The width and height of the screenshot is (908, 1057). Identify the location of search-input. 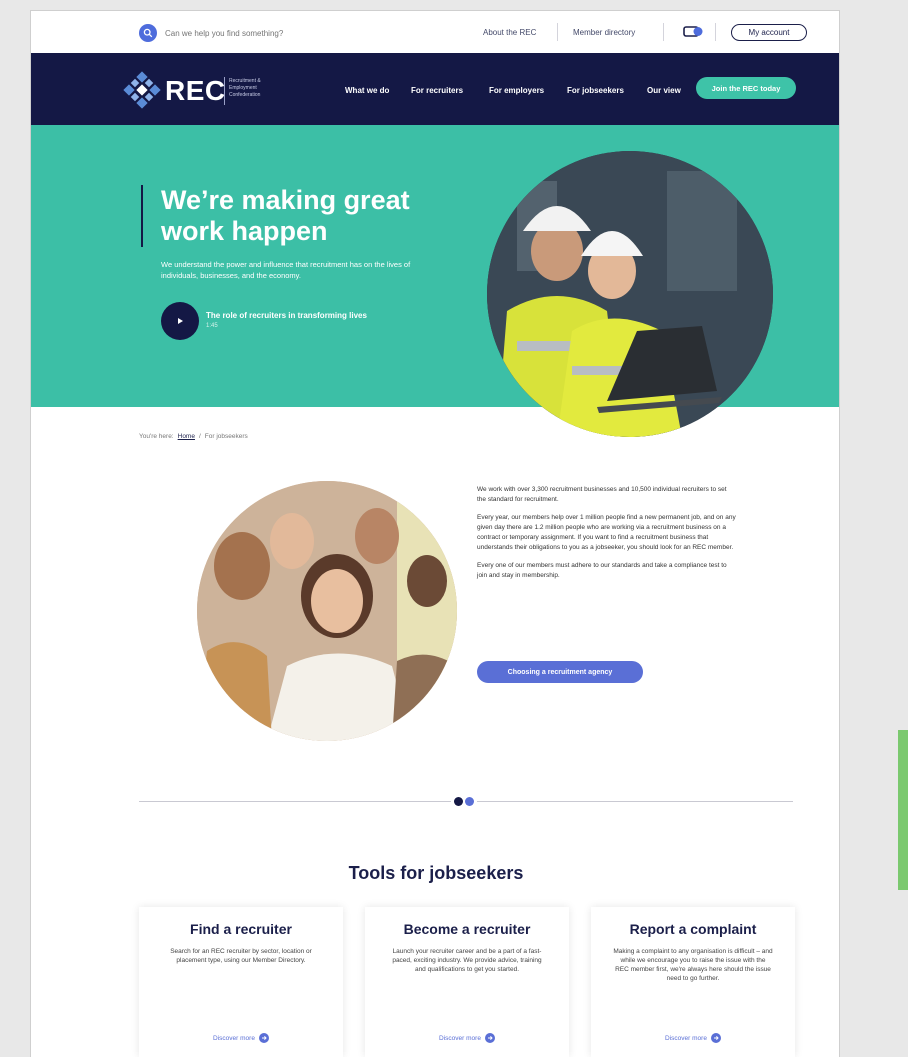
(250, 33).